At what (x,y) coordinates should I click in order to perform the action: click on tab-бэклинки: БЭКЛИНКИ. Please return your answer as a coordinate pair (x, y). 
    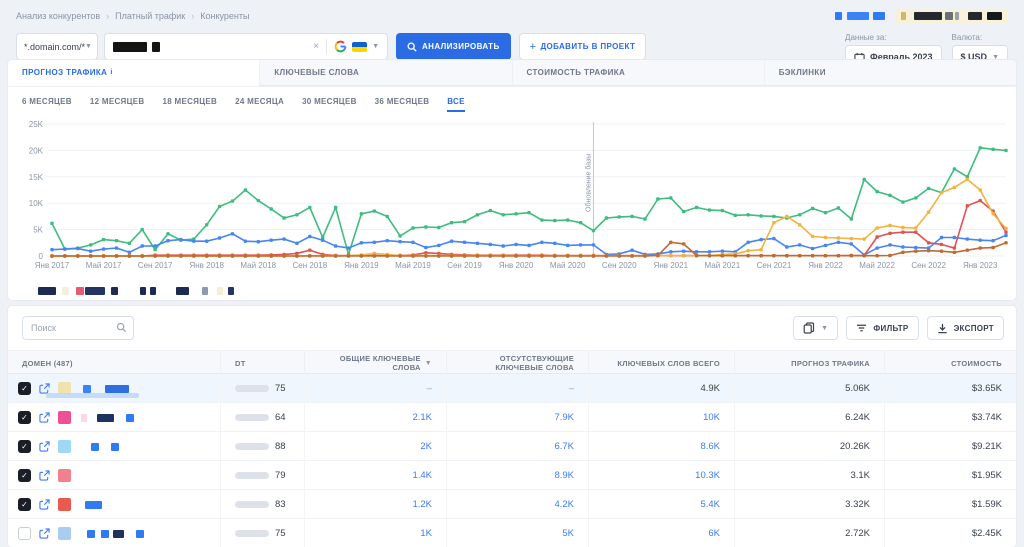
    Looking at the image, I should click on (889, 73).